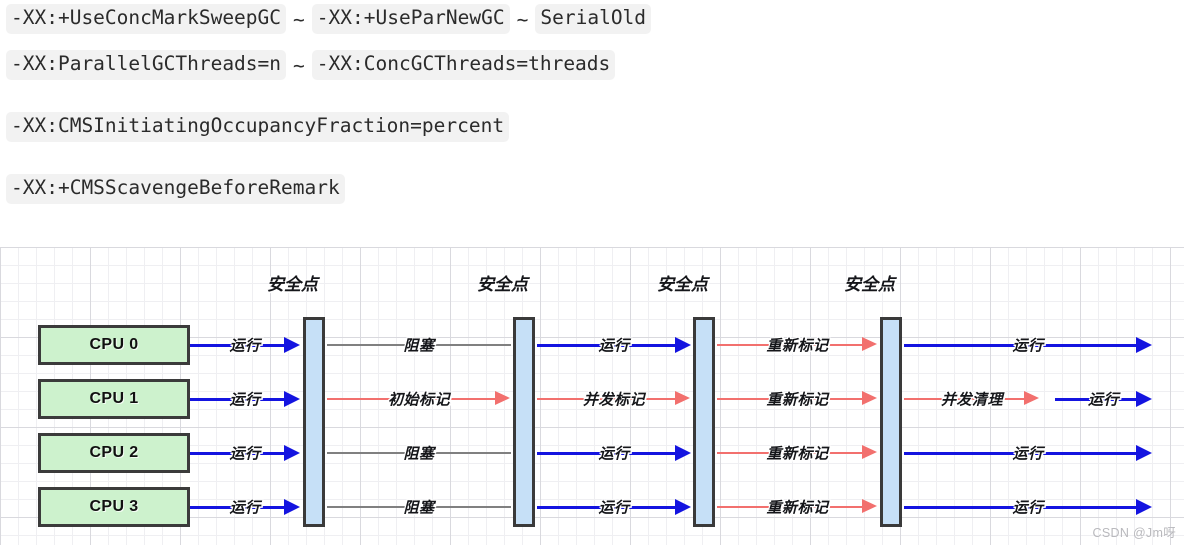  Describe the element at coordinates (114, 399) in the screenshot. I see `cpu-box-1: CPU 1` at that location.